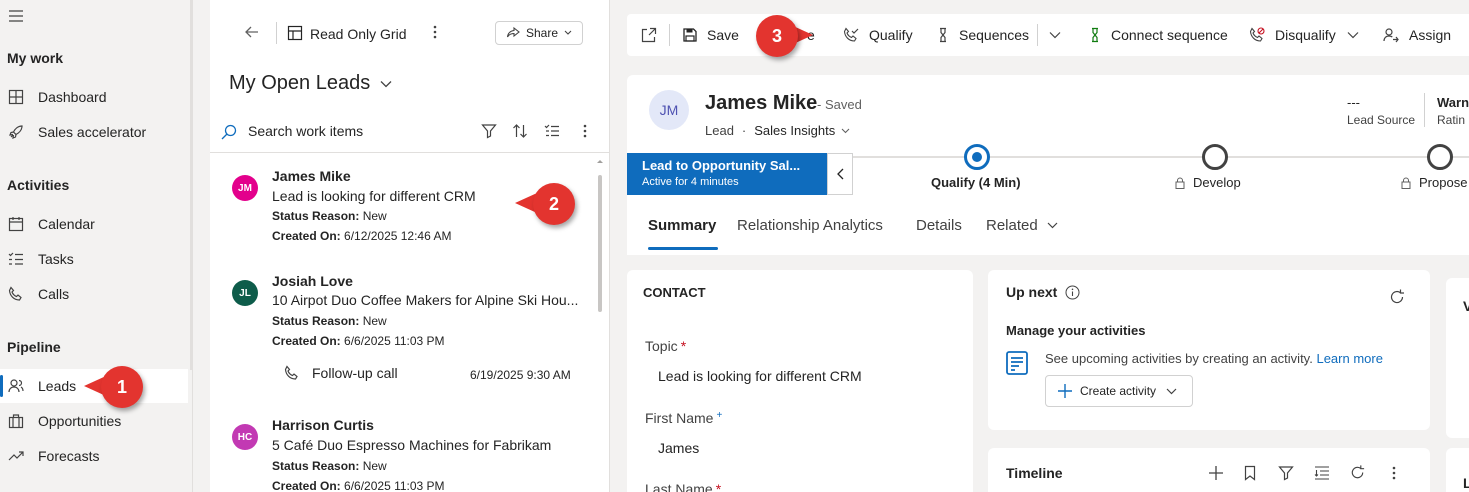 The width and height of the screenshot is (1469, 492). I want to click on header-field-lead-source: --- Lead Source, so click(1381, 111).